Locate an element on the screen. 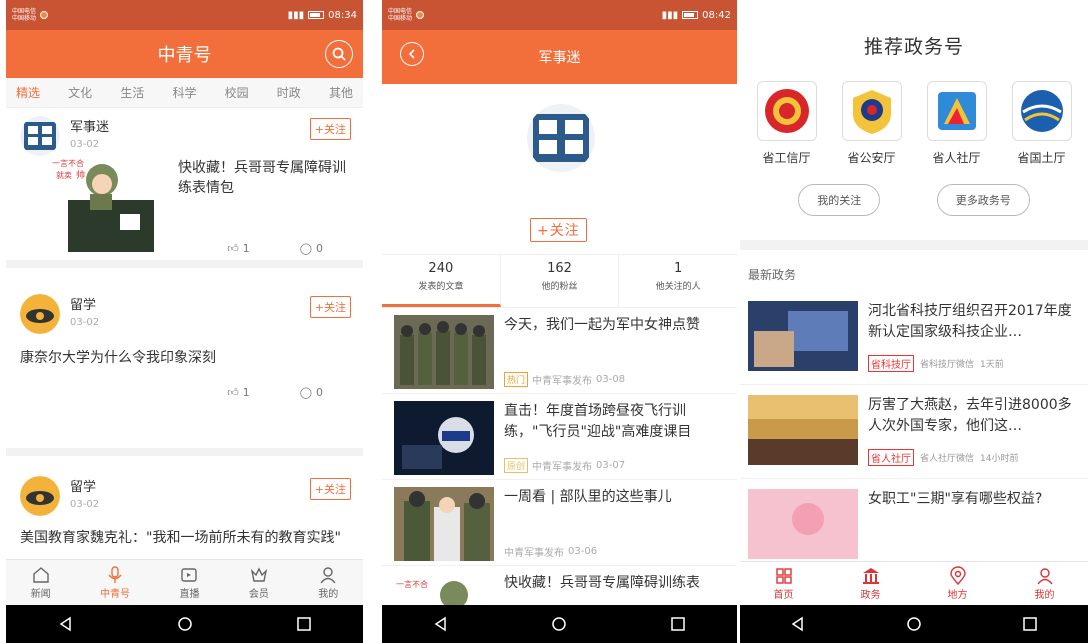 This screenshot has height=643, width=1088. nav-live: 直播 is located at coordinates (189, 582).